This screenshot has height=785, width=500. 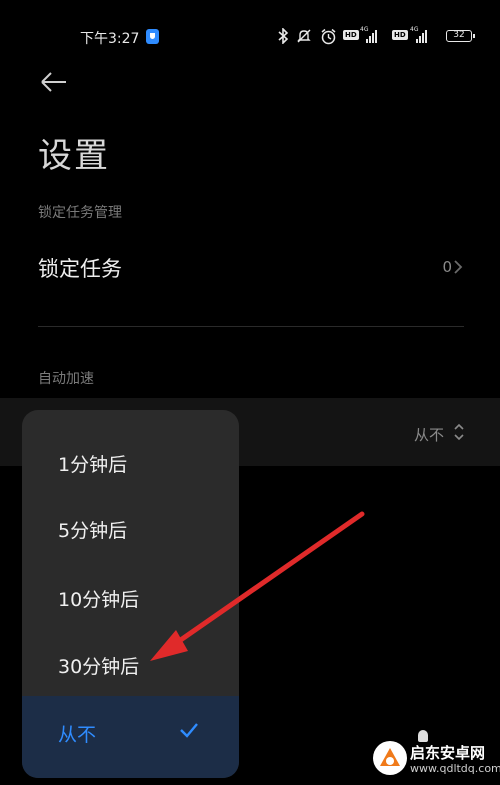 What do you see at coordinates (130, 462) in the screenshot?
I see `option-1-minute: 1分钟后` at bounding box center [130, 462].